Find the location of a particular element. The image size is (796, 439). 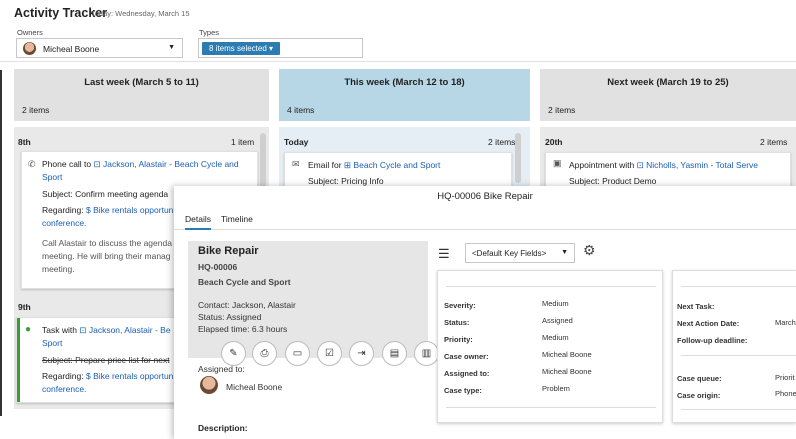

group-label: 9th is located at coordinates (24, 307).